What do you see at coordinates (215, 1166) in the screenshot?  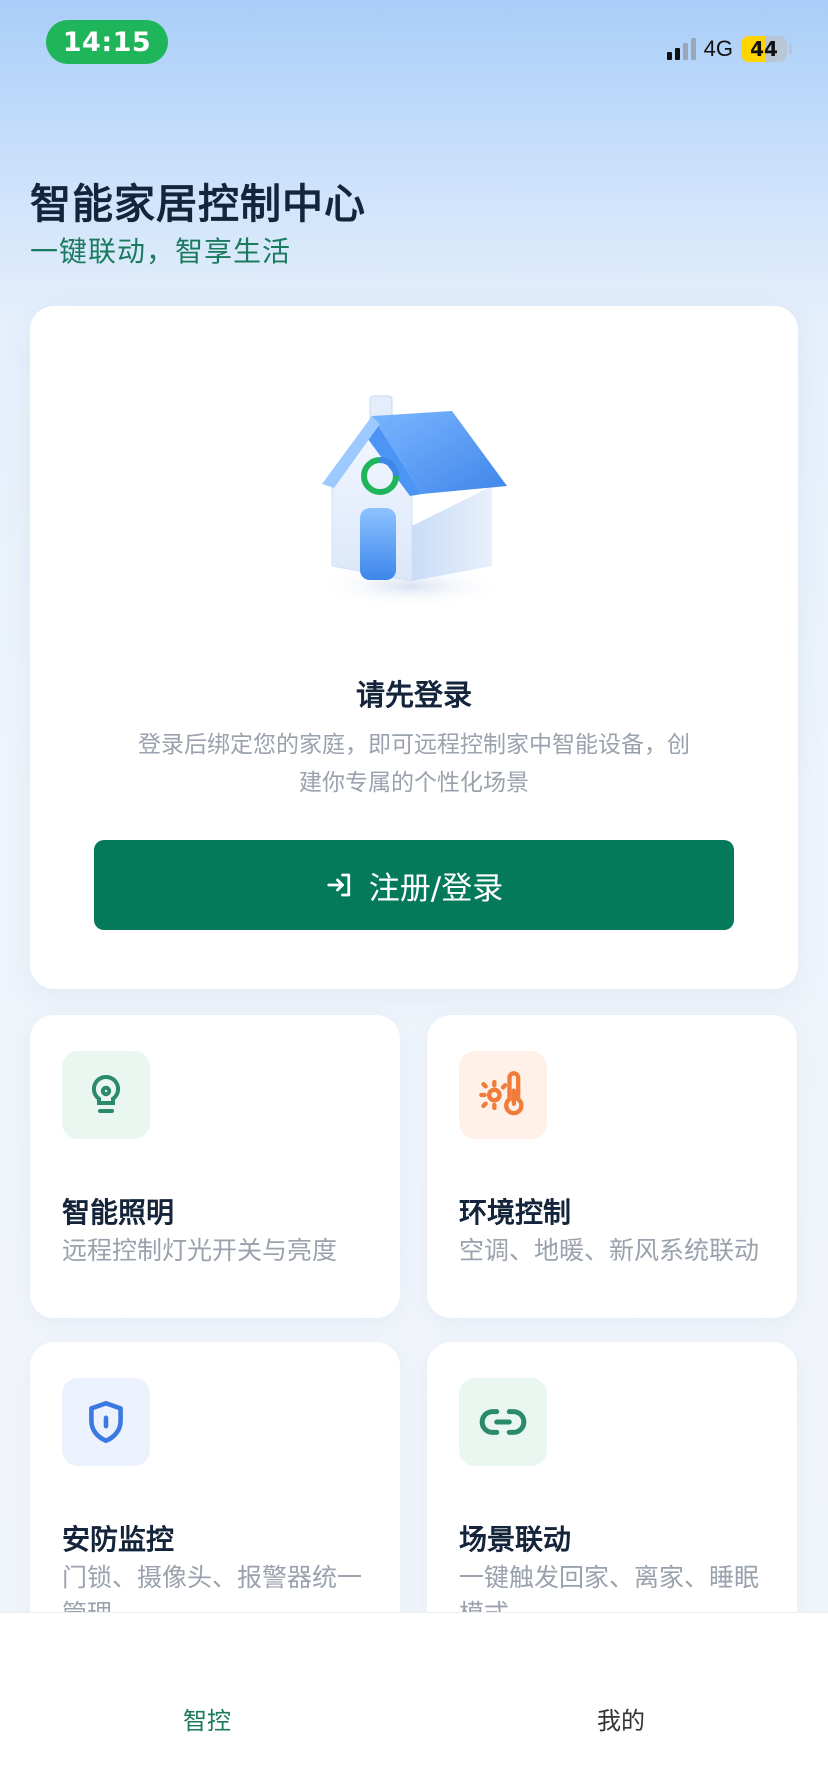 I see `feature-card-lighting: 智能照明 远程控制灯光开关与亮度` at bounding box center [215, 1166].